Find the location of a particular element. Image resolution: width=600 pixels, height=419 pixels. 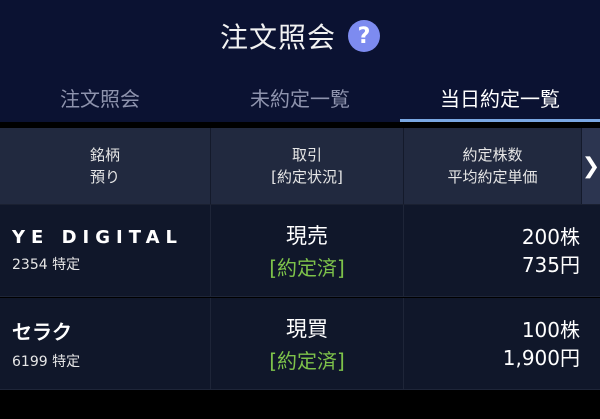

stock-cell: セラク 6199 特定 is located at coordinates (105, 343).